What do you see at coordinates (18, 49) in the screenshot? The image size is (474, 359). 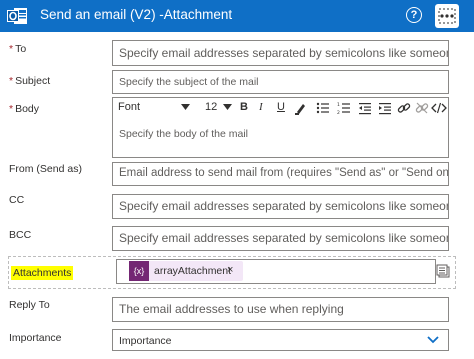 I see `to-label: * To` at bounding box center [18, 49].